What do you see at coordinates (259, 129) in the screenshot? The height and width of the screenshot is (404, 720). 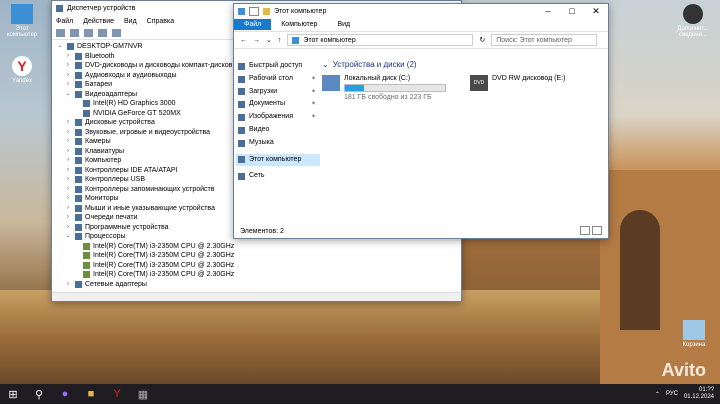 I see `nav-item-label: Видео` at bounding box center [259, 129].